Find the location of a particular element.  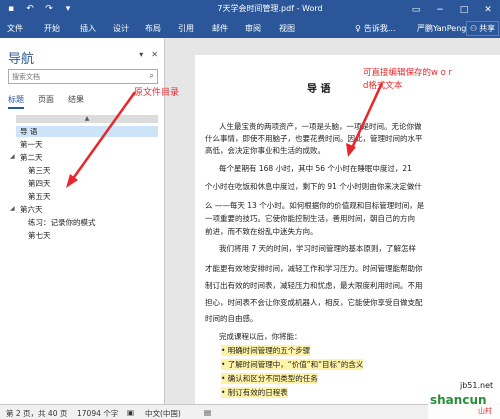

nav-item-day3: 第三天 is located at coordinates (39, 170).